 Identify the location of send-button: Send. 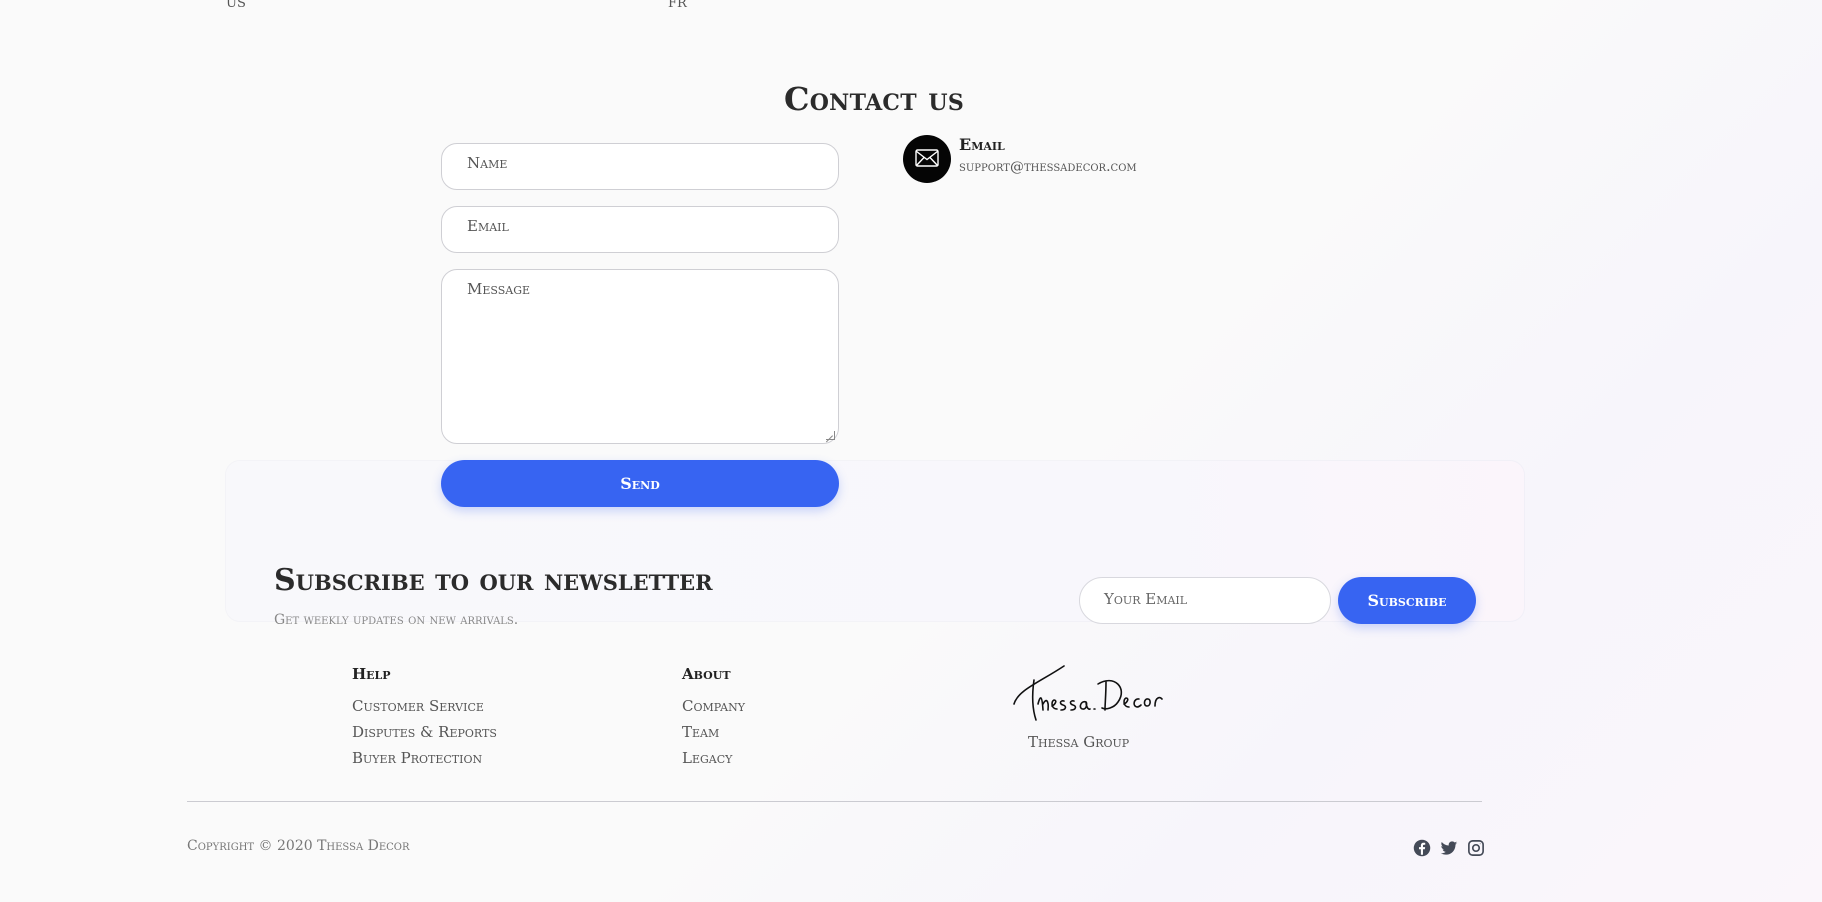
(640, 483).